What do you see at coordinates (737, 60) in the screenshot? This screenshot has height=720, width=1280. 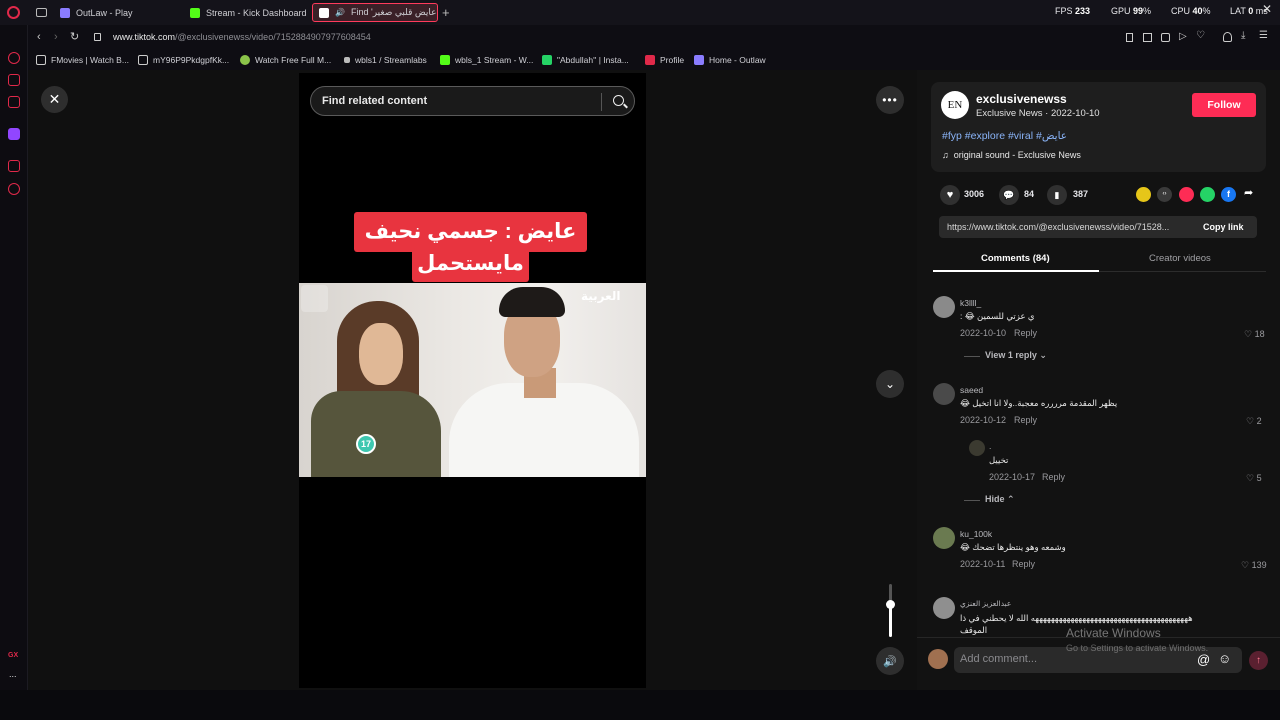 I see `bookmark-label: Home - Outlaw` at bounding box center [737, 60].